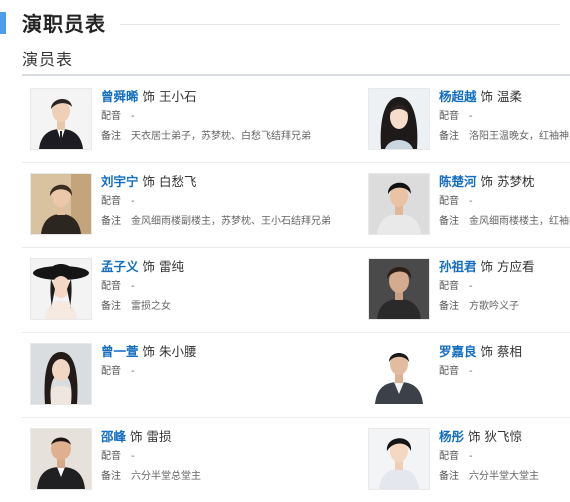 The width and height of the screenshot is (570, 502). What do you see at coordinates (458, 181) in the screenshot?
I see `actor-name-link: 陈楚河` at bounding box center [458, 181].